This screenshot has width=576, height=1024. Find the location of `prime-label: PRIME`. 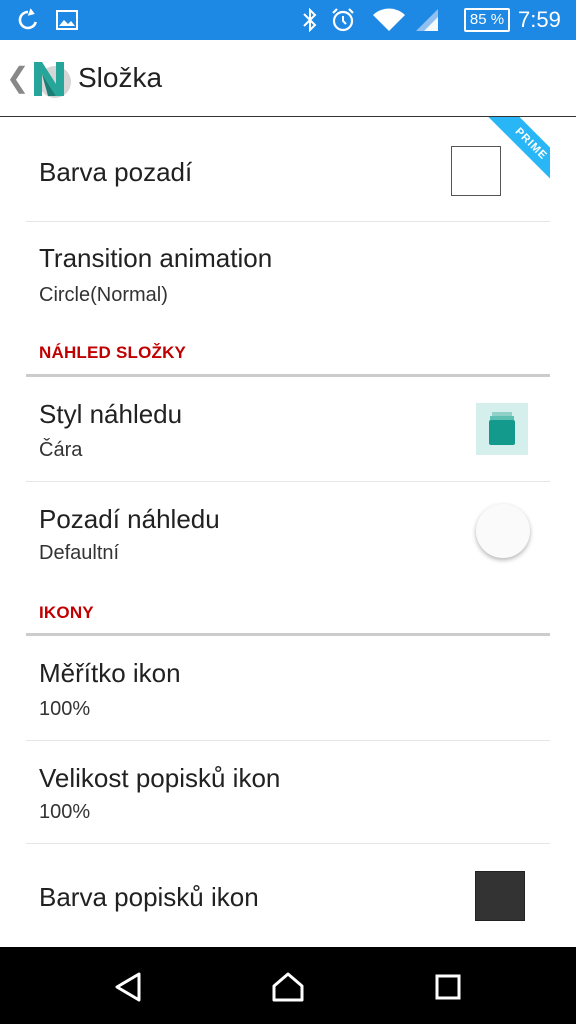

prime-label: PRIME is located at coordinates (517, 151).